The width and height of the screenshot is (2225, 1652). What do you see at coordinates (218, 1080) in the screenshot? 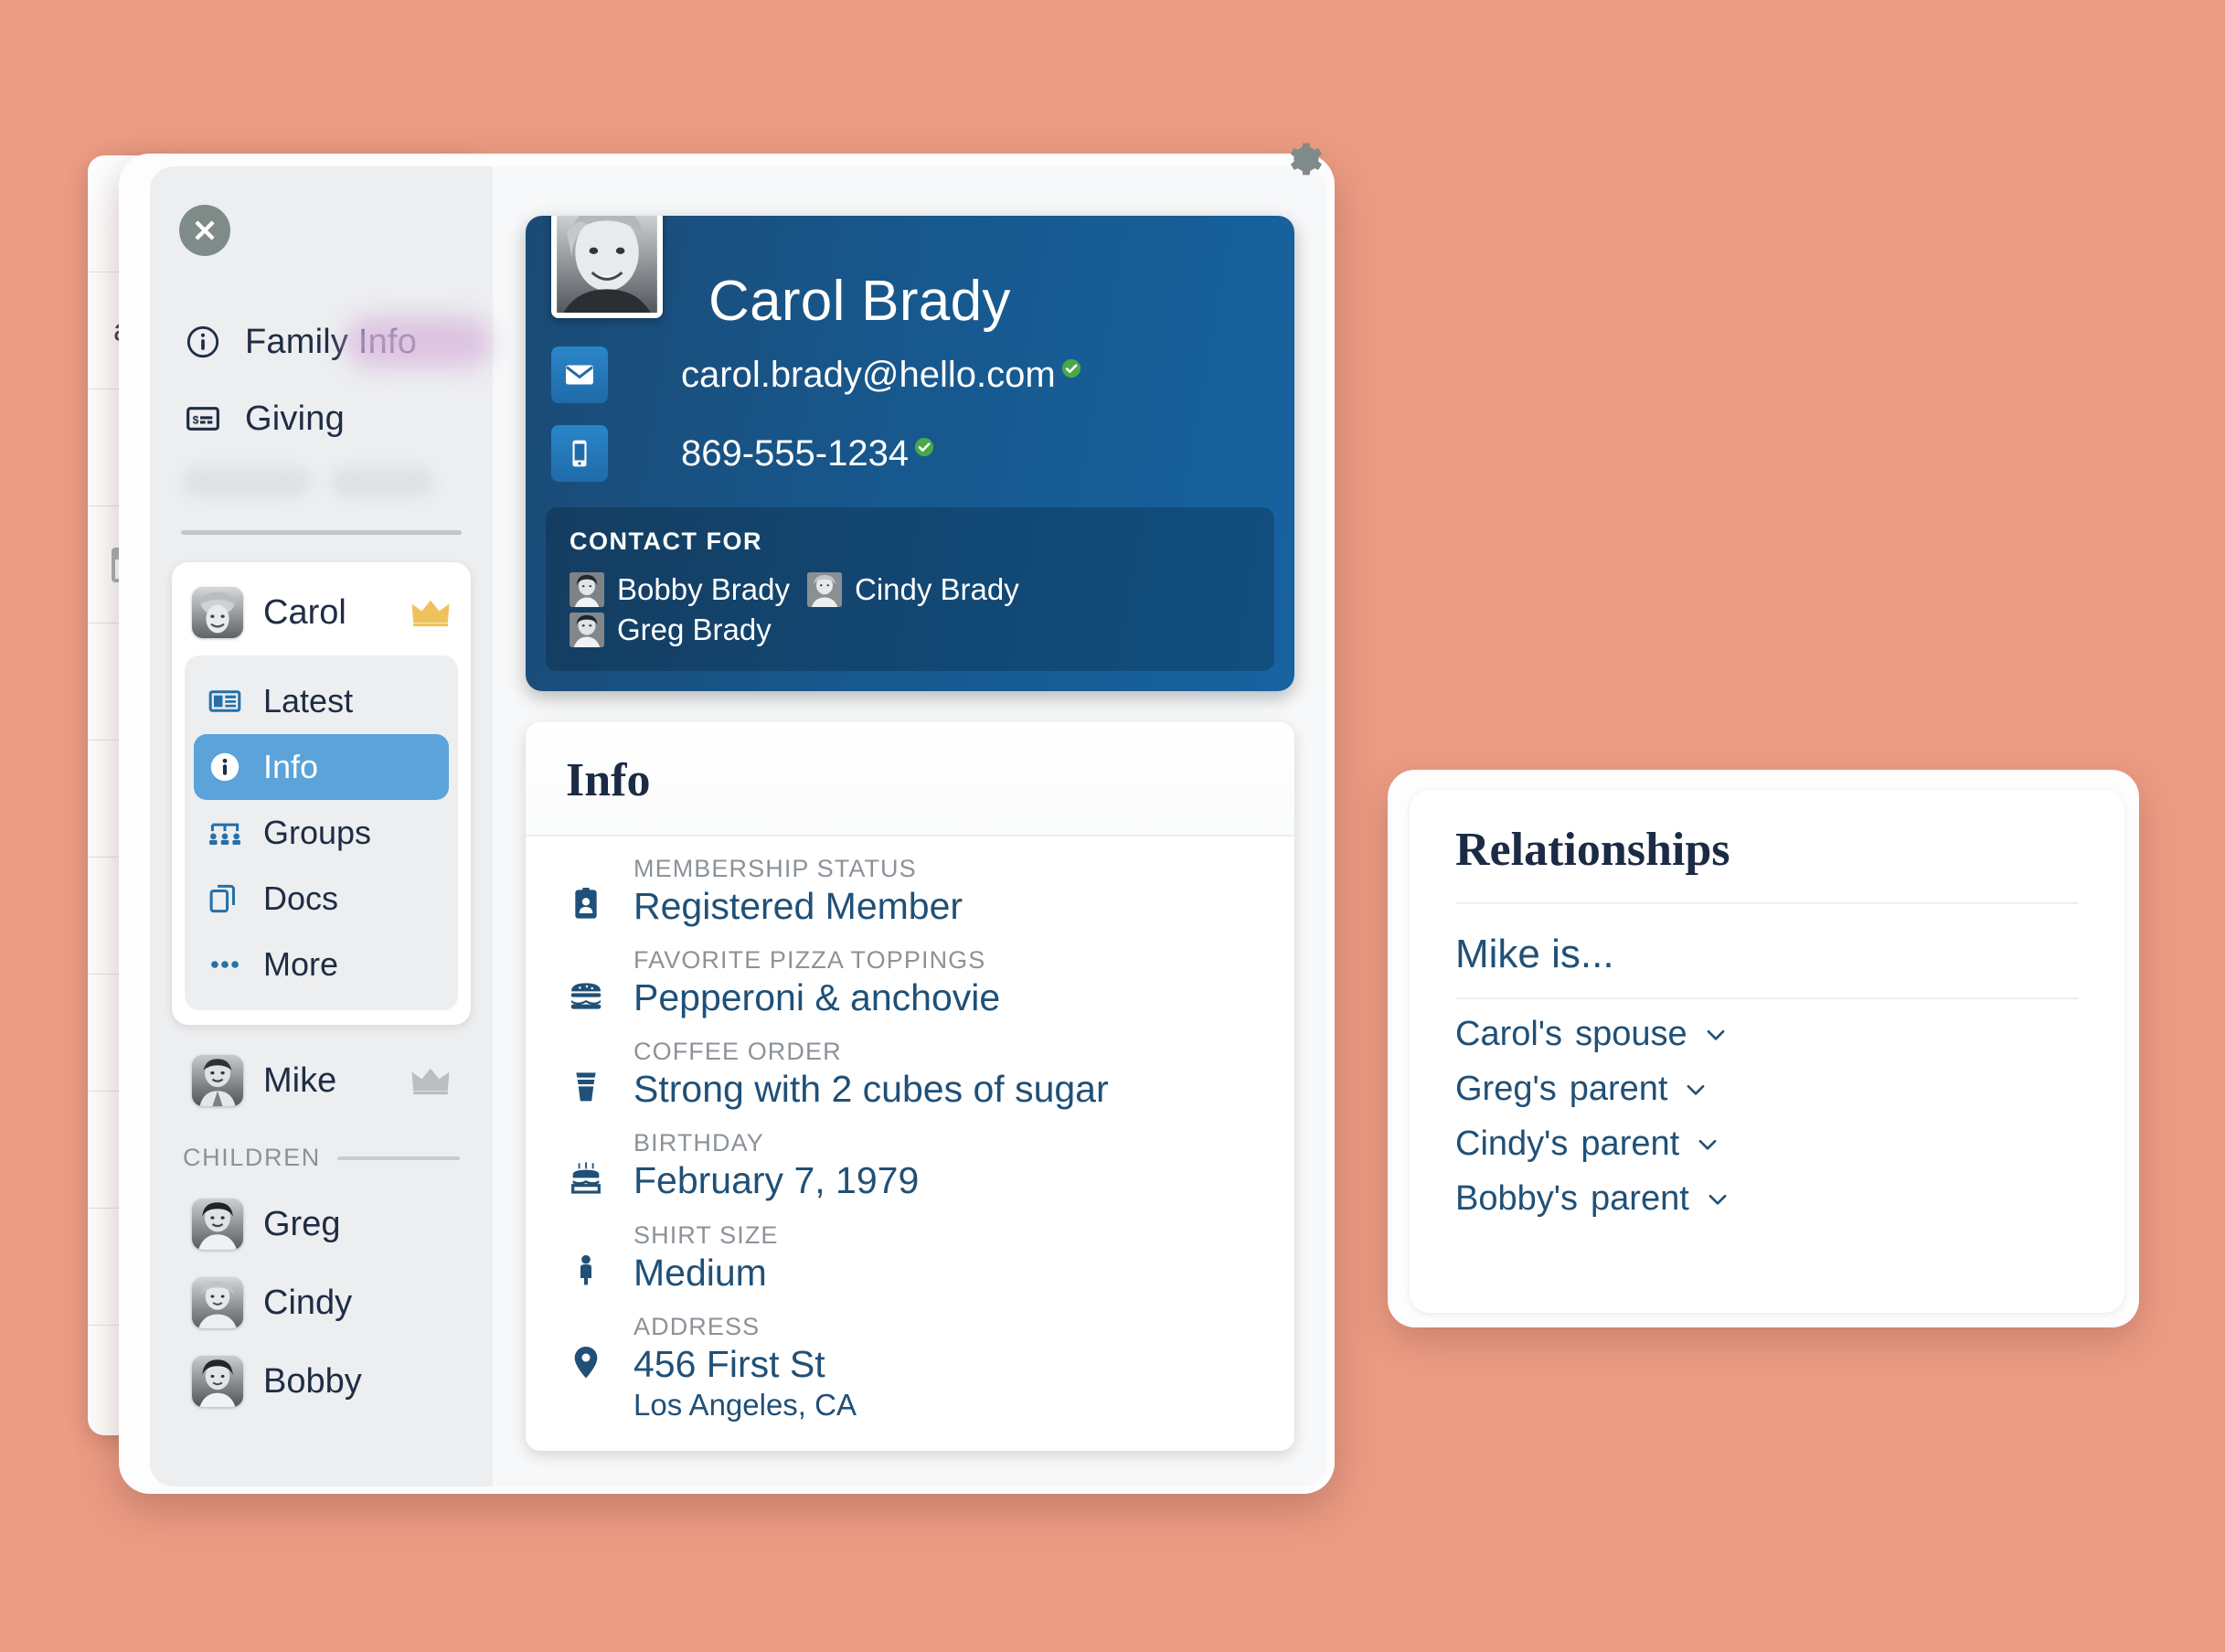
I see `mike-avatar` at bounding box center [218, 1080].